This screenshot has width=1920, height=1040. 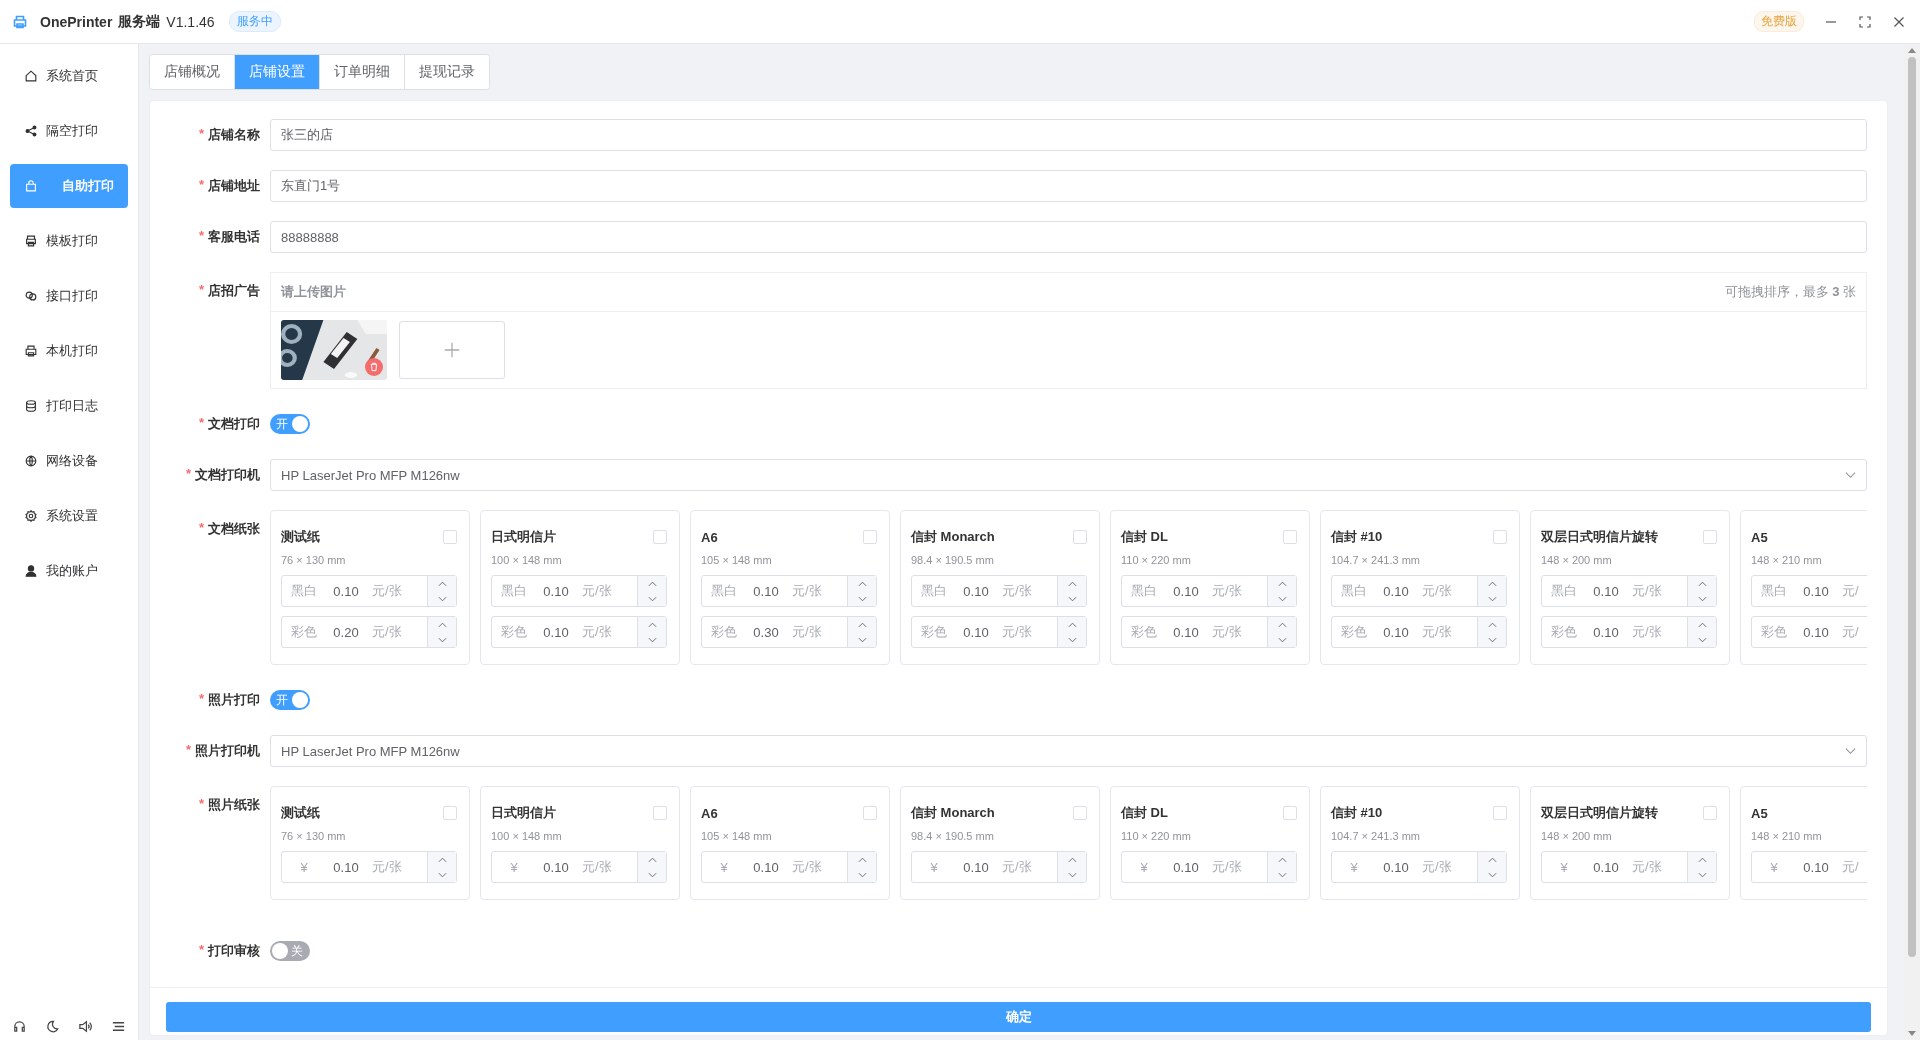 I want to click on moon-icon, so click(x=52, y=1026).